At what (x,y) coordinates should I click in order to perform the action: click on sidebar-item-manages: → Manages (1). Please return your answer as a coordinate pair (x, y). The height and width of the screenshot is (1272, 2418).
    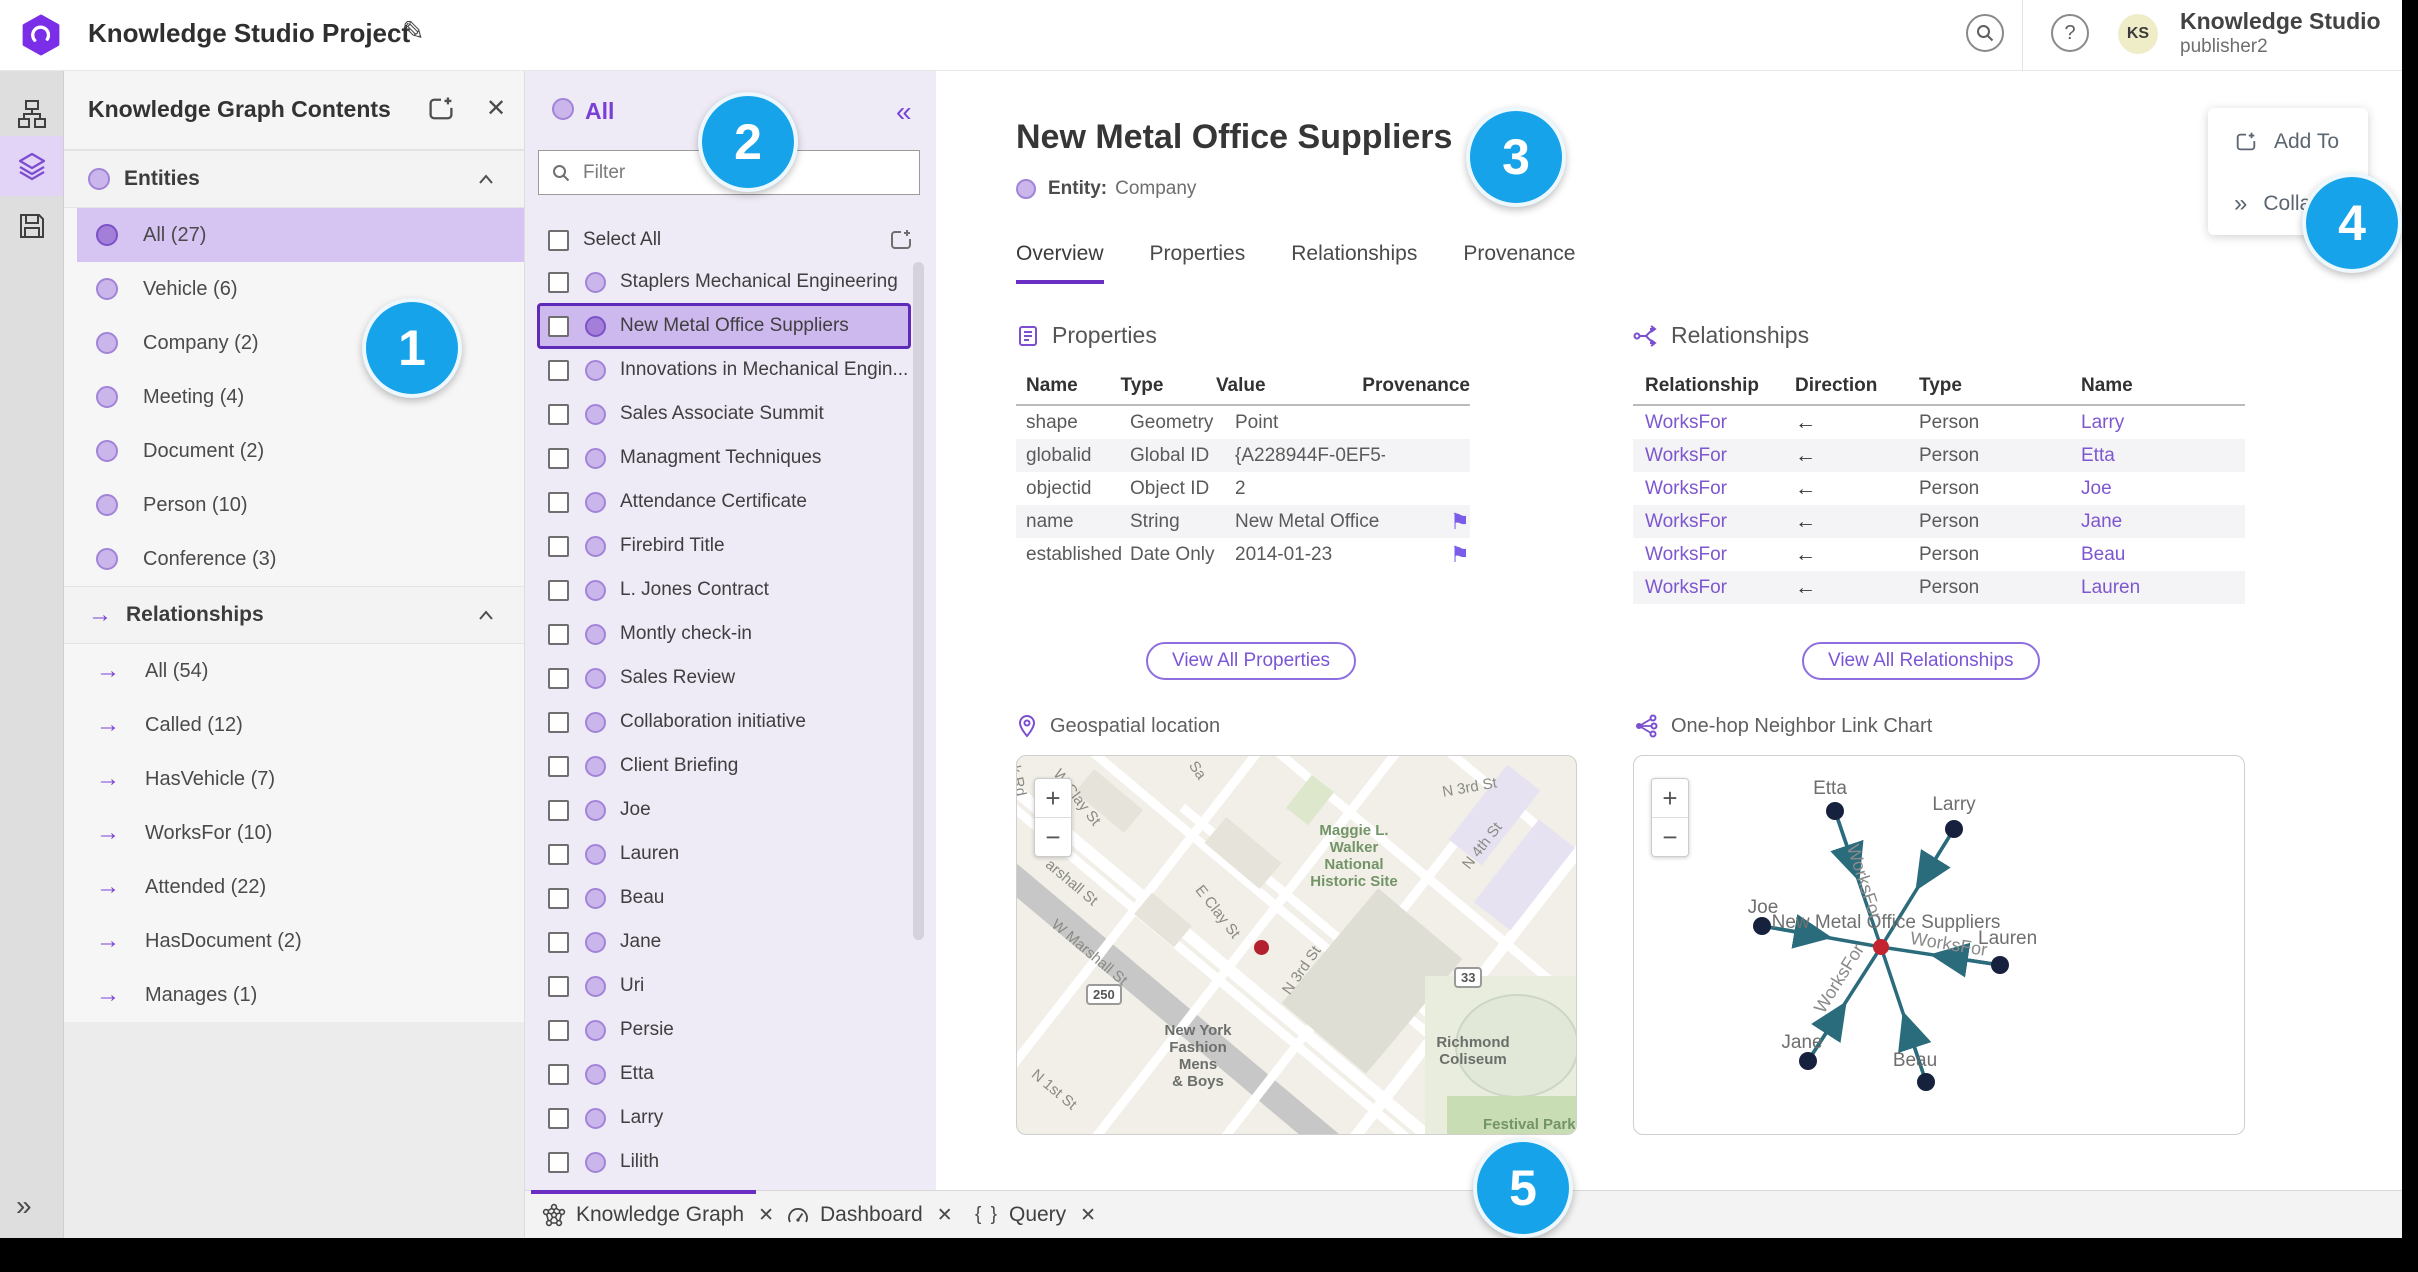
    Looking at the image, I should click on (293, 995).